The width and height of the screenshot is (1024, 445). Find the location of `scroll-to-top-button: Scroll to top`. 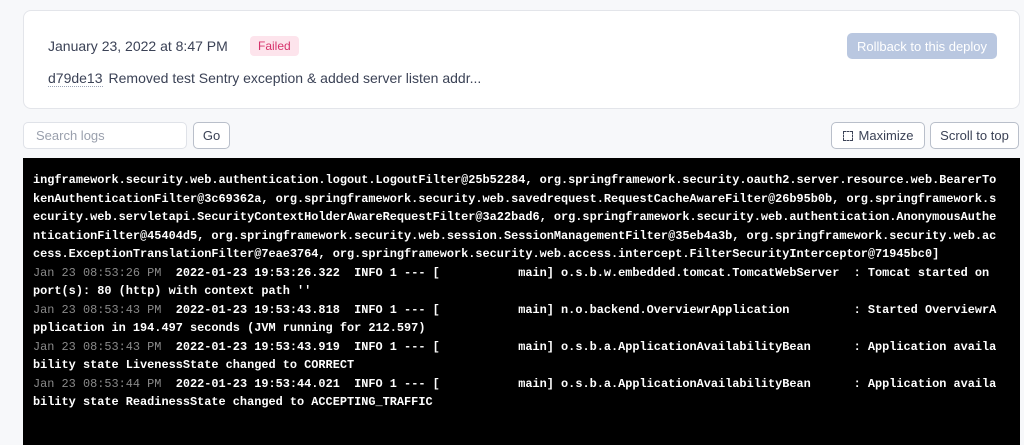

scroll-to-top-button: Scroll to top is located at coordinates (974, 135).